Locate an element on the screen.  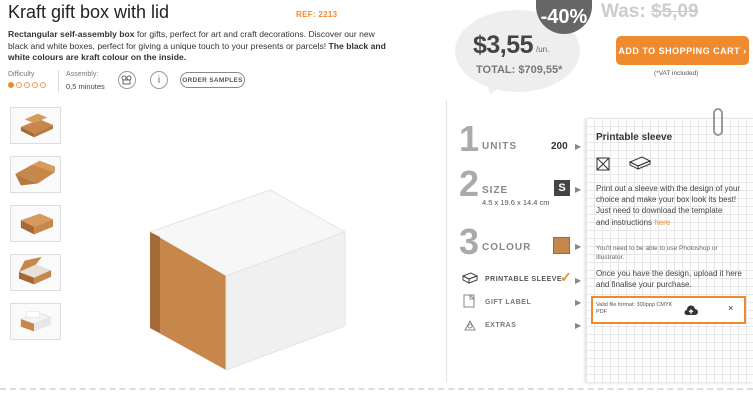
option-extras: EXTRAS is located at coordinates (500, 325).